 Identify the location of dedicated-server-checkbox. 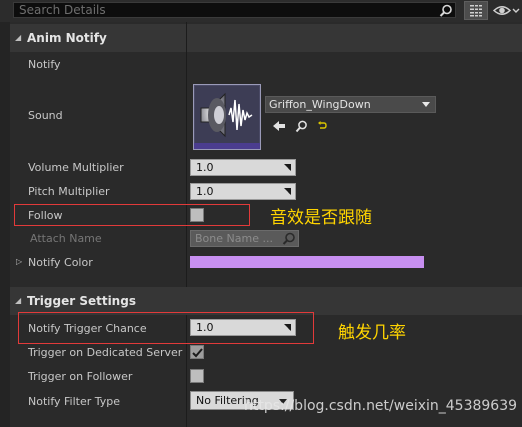
(197, 352).